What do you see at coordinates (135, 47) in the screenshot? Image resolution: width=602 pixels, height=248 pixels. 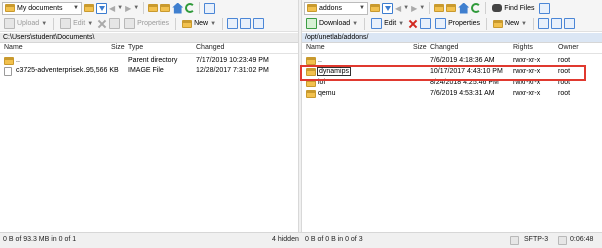 I see `column-type: Type` at bounding box center [135, 47].